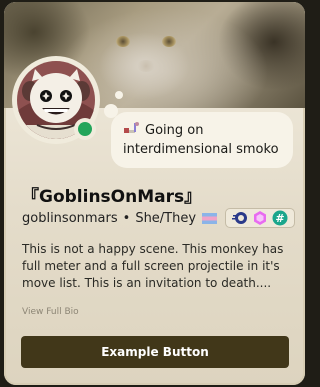 The width and height of the screenshot is (320, 387). What do you see at coordinates (146, 66) in the screenshot?
I see `banner-monkey-nose` at bounding box center [146, 66].